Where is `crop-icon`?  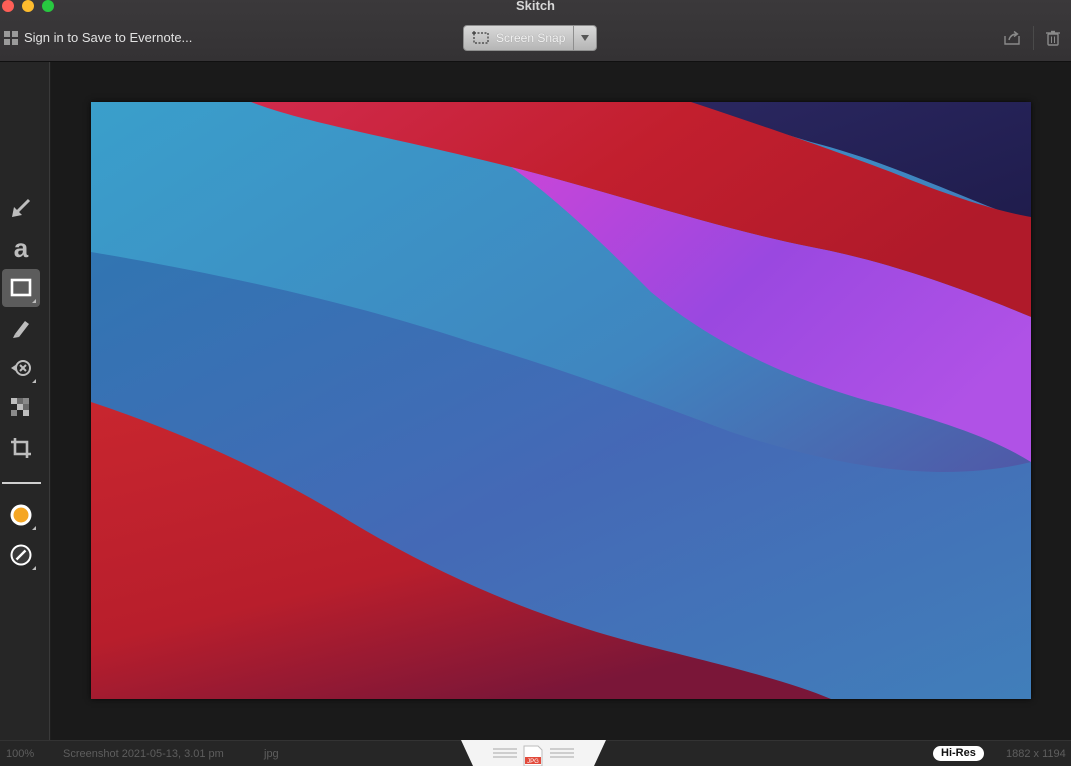 crop-icon is located at coordinates (21, 448).